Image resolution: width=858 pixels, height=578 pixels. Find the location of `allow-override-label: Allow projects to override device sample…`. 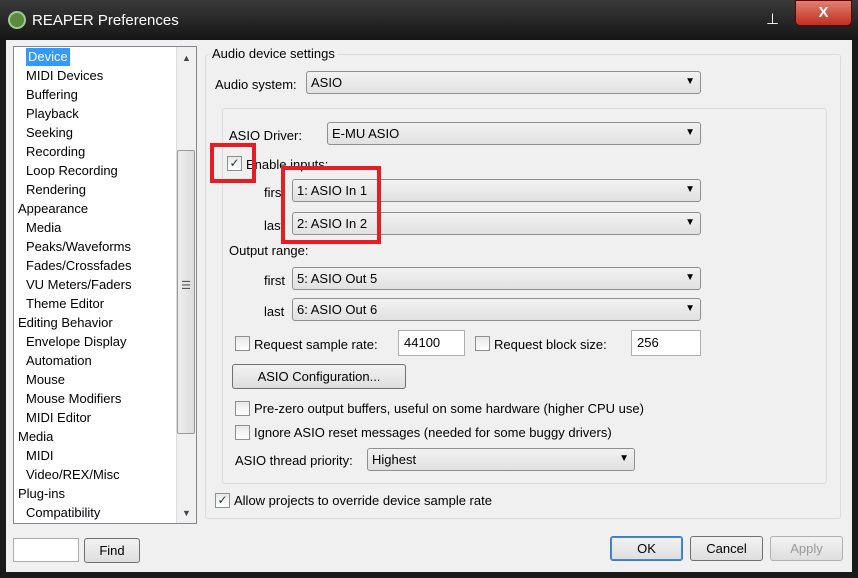

allow-override-label: Allow projects to override device sample… is located at coordinates (363, 500).